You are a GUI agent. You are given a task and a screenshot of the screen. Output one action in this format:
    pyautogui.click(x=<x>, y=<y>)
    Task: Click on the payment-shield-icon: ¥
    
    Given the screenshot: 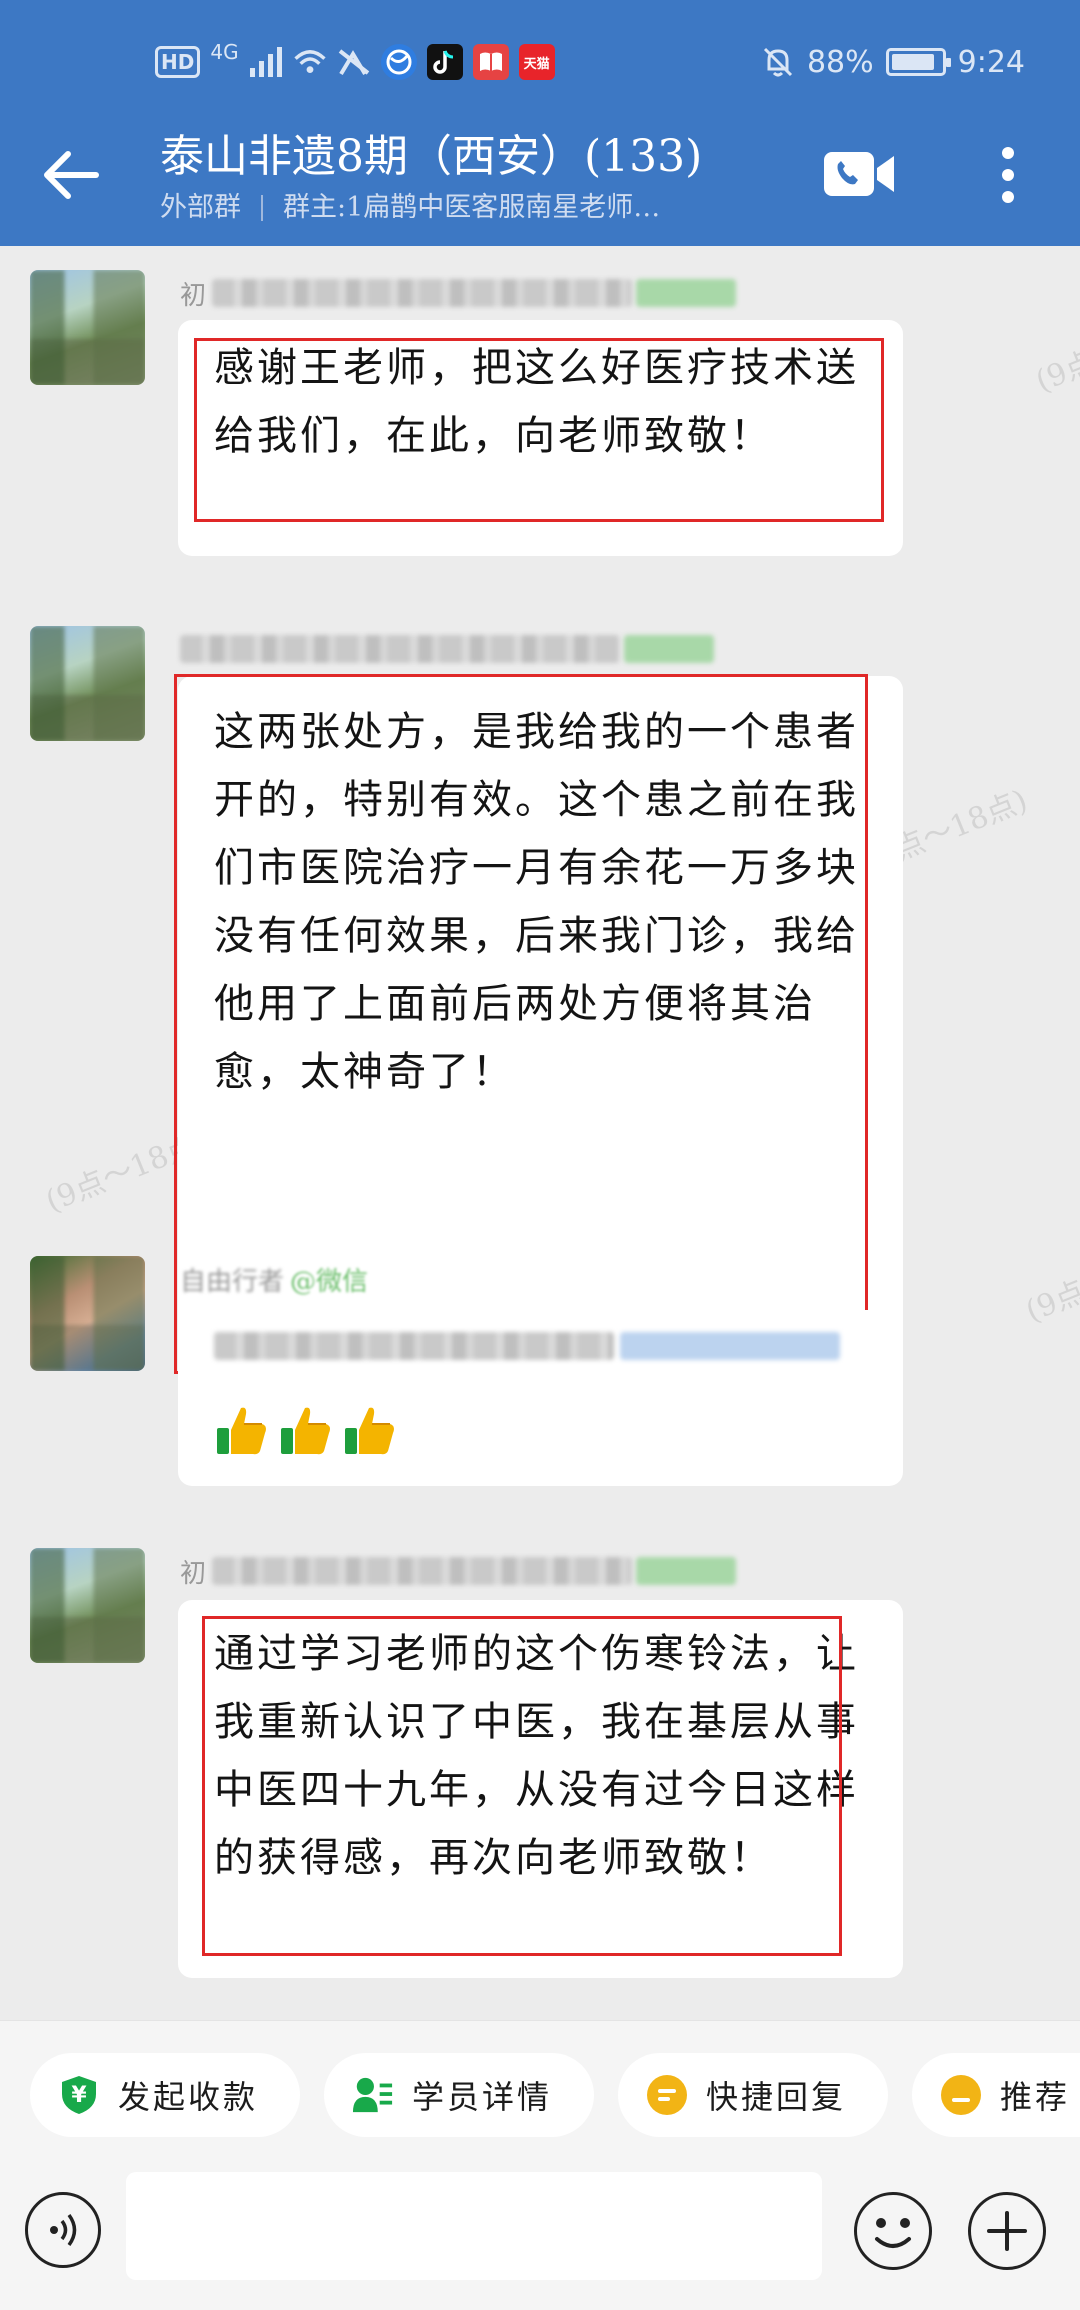 What is the action you would take?
    pyautogui.click(x=79, y=2095)
    